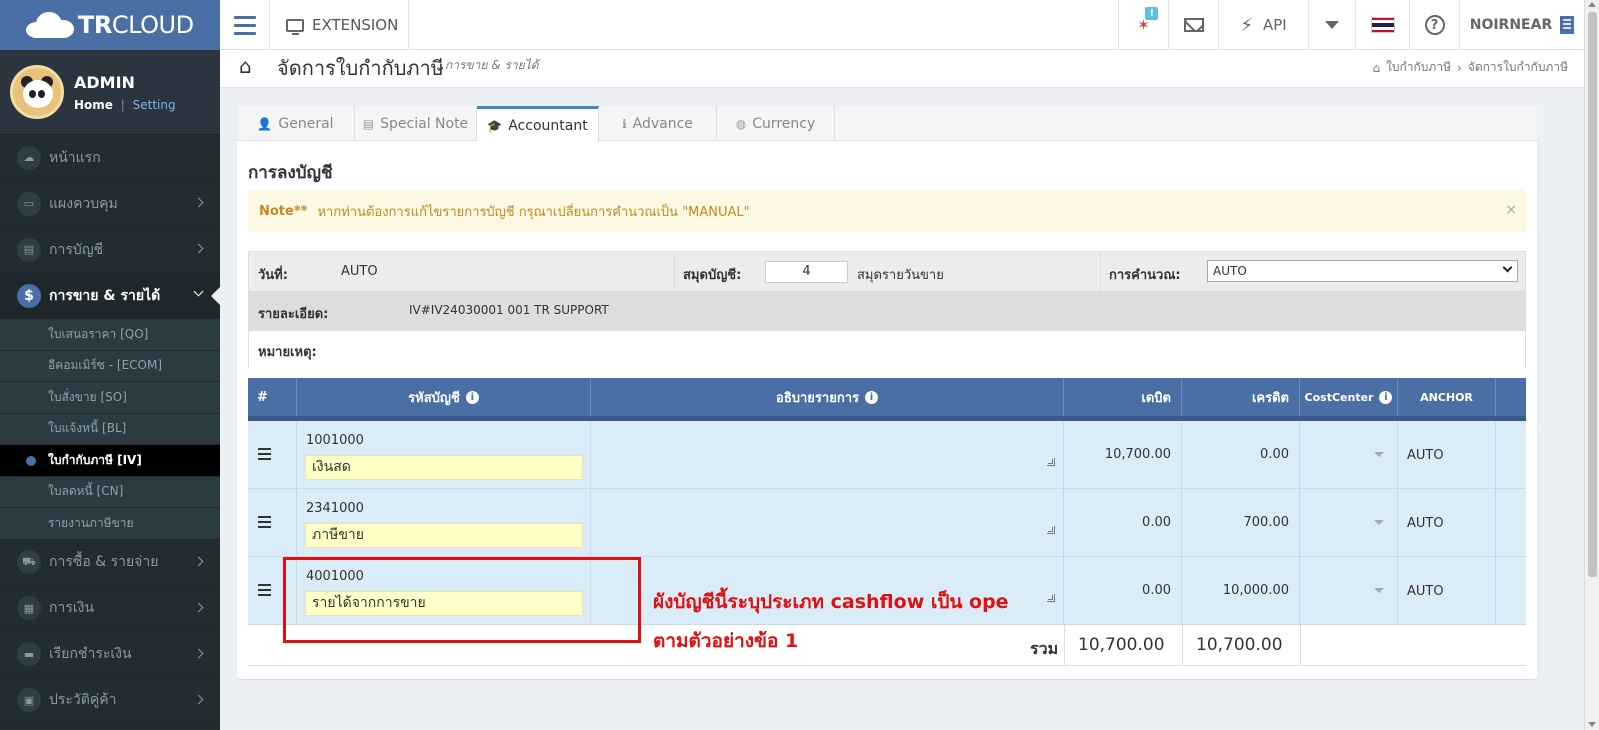 The height and width of the screenshot is (730, 1599). What do you see at coordinates (1567, 25) in the screenshot?
I see `building-icon` at bounding box center [1567, 25].